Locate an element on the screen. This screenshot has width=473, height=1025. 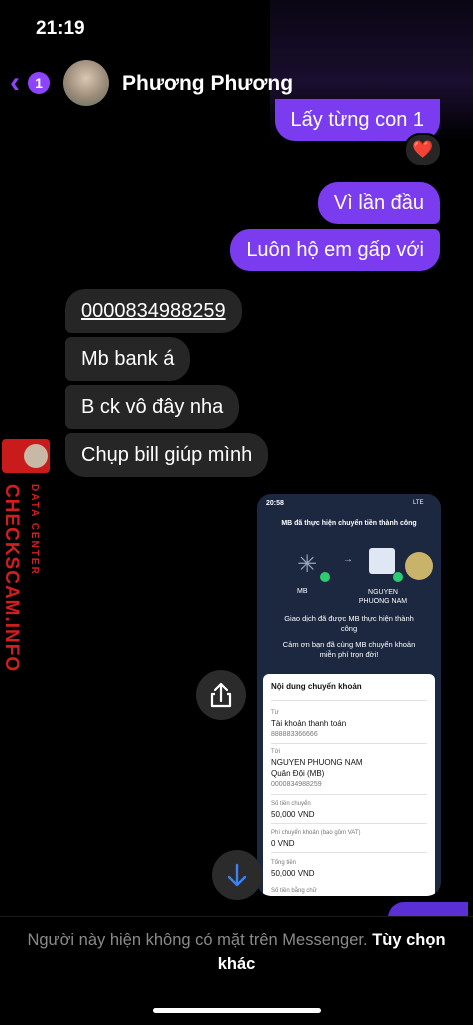
fee-label: Phí chuyển khoản (bao gồm VAT) is located at coordinates (316, 833).